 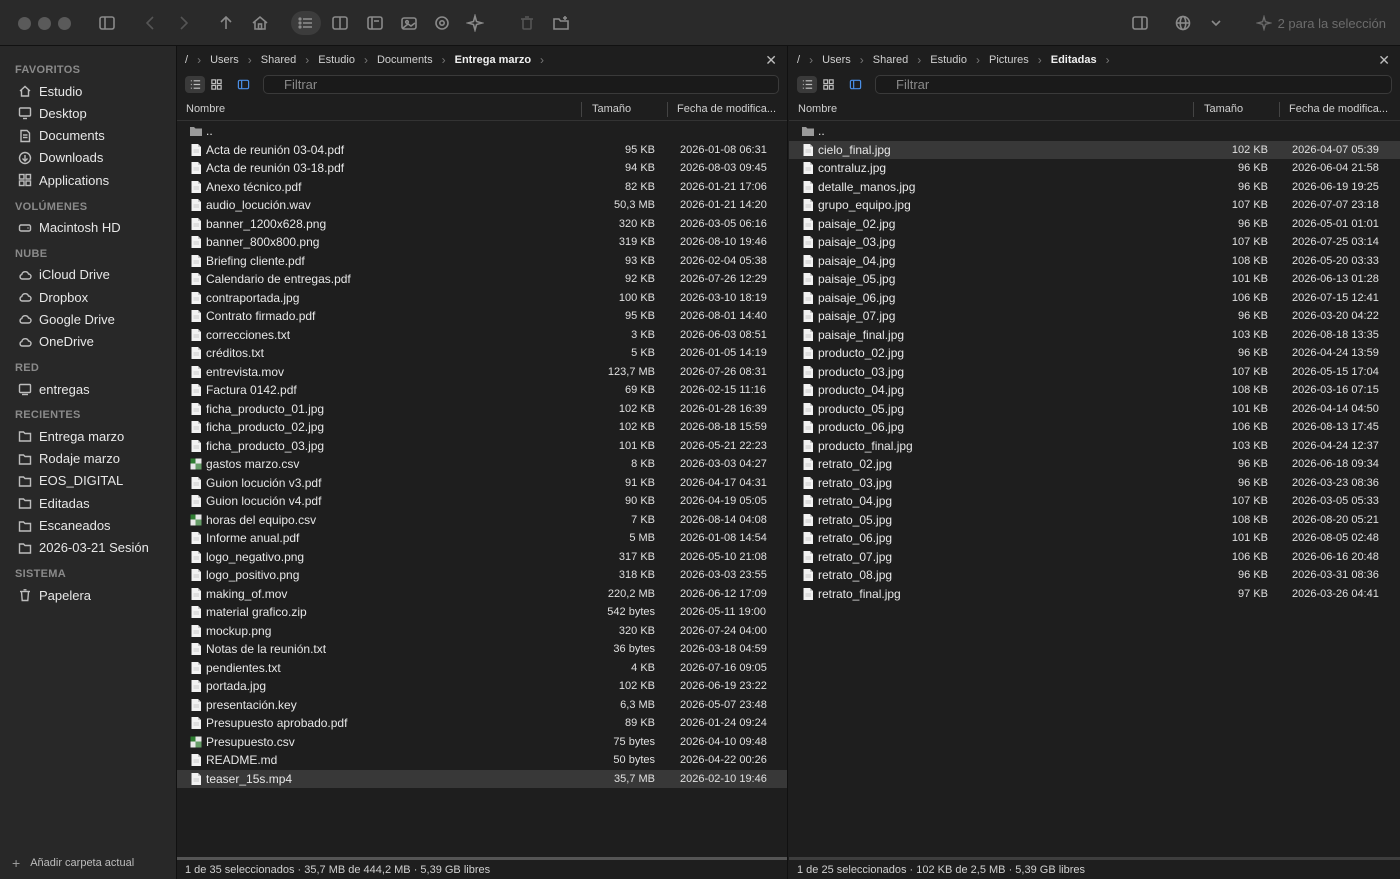 What do you see at coordinates (1094, 224) in the screenshot?
I see `file-row: paisaje_02.jpg 96 KB 2026-05-01 01:01` at bounding box center [1094, 224].